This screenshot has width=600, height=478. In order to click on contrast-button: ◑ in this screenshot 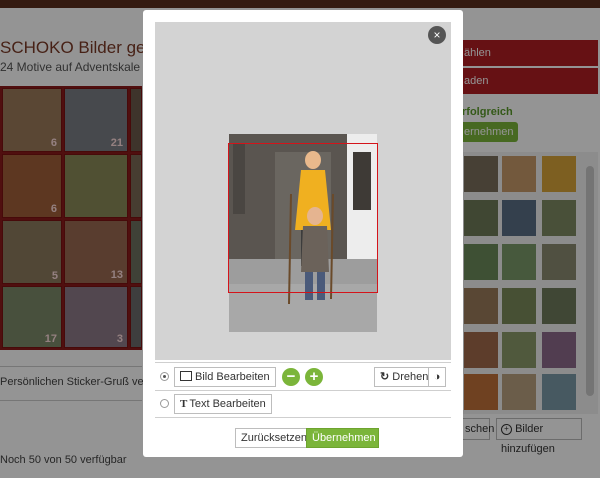, I will do `click(437, 377)`.